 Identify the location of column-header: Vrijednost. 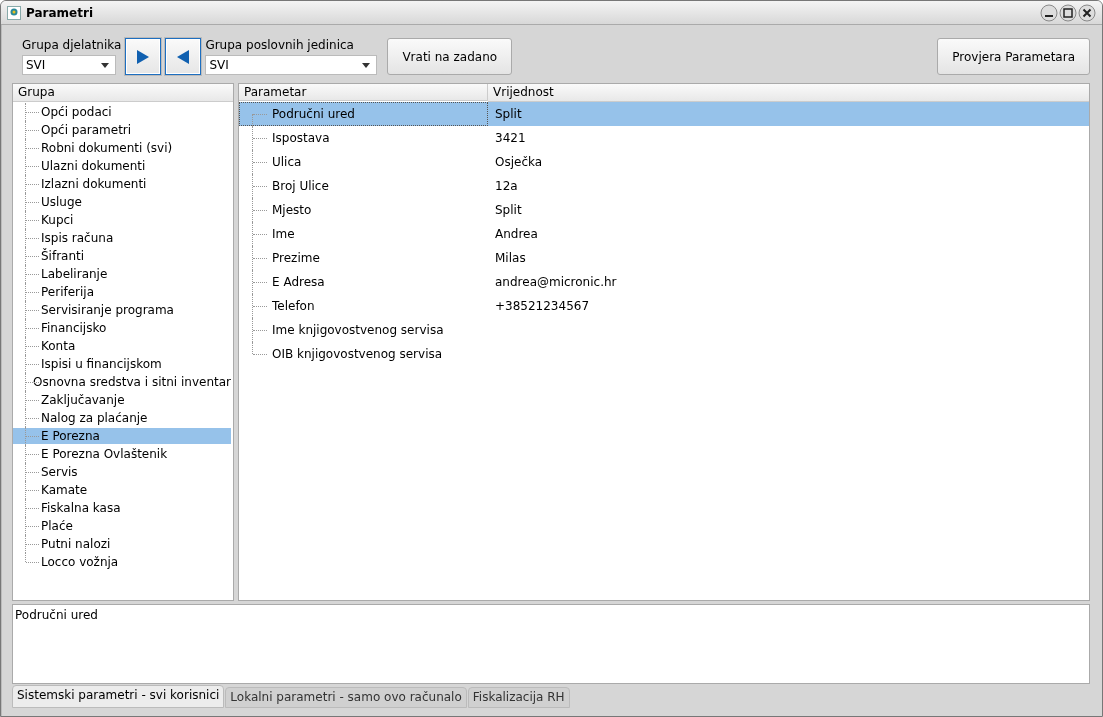
(788, 93).